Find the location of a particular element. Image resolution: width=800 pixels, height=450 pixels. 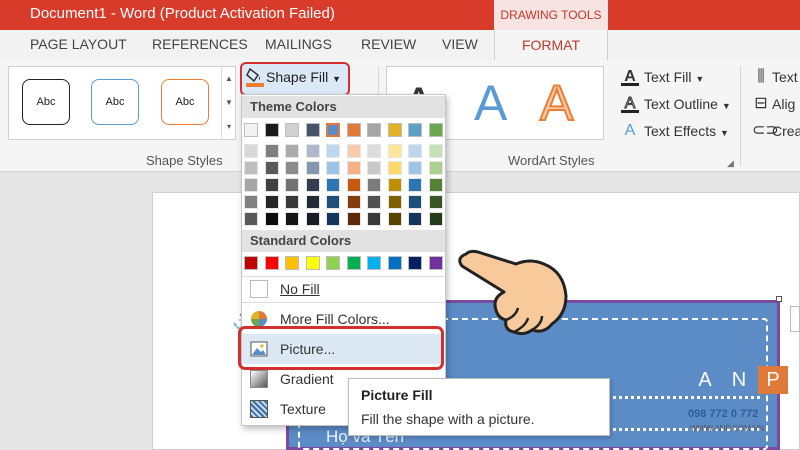

tab-references: REFERENCES is located at coordinates (200, 44).